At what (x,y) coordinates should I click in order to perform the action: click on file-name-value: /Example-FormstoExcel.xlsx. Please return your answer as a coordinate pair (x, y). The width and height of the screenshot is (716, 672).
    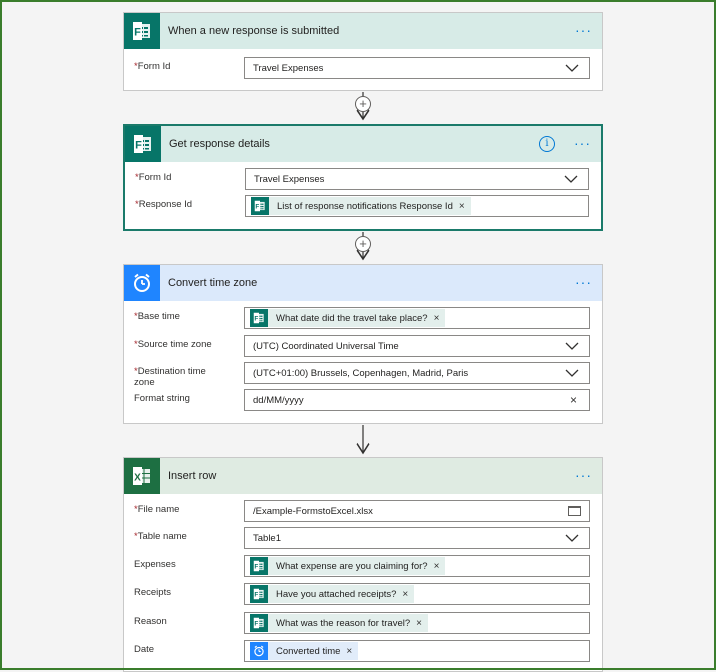
    Looking at the image, I should click on (313, 511).